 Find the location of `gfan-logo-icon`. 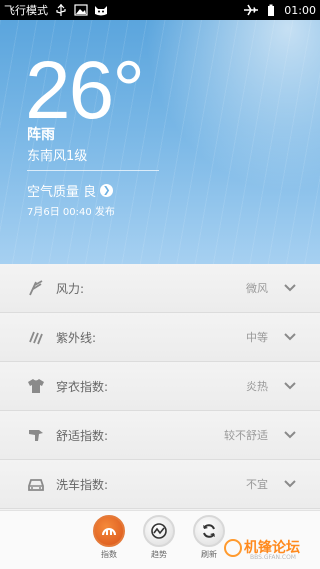

gfan-logo-icon is located at coordinates (233, 548).